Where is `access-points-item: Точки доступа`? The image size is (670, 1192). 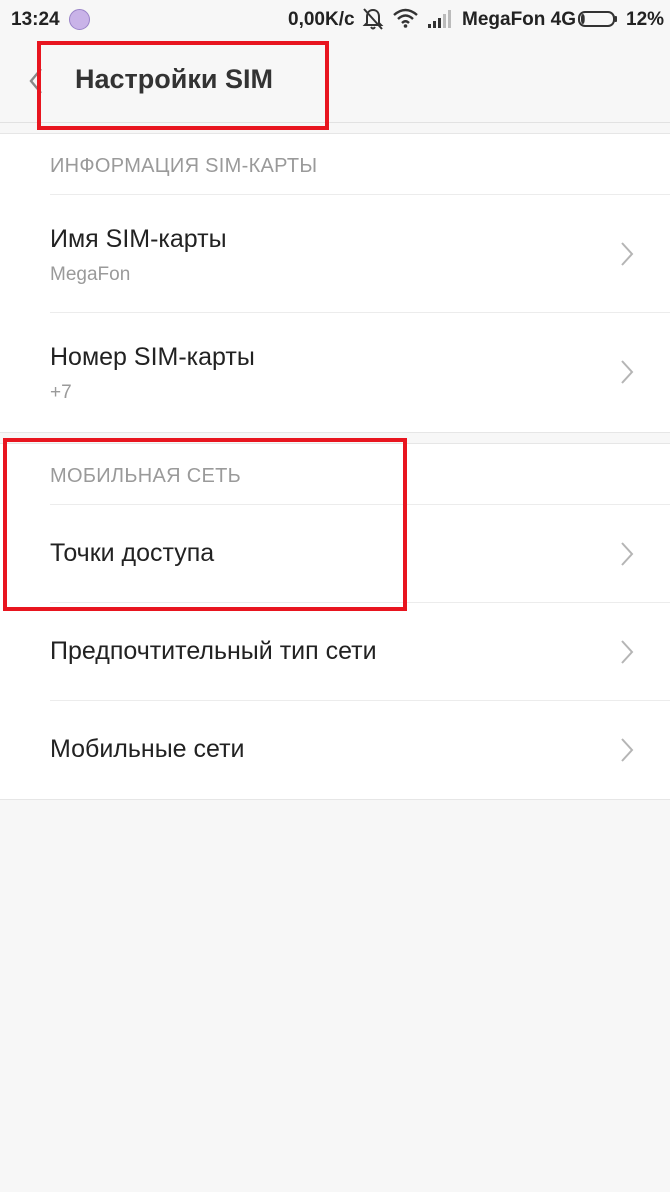 access-points-item: Точки доступа is located at coordinates (360, 553).